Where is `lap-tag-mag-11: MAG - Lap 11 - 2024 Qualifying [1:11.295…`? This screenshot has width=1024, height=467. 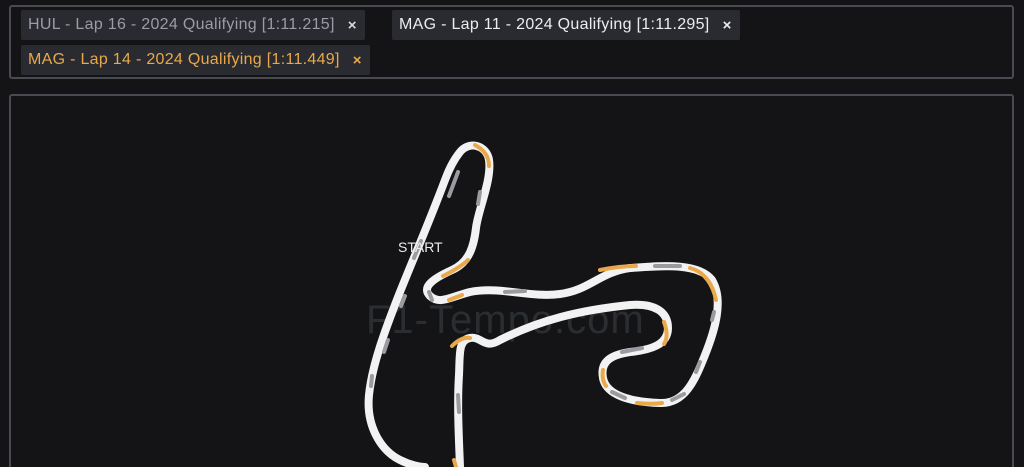 lap-tag-mag-11: MAG - Lap 11 - 2024 Qualifying [1:11.295… is located at coordinates (566, 25).